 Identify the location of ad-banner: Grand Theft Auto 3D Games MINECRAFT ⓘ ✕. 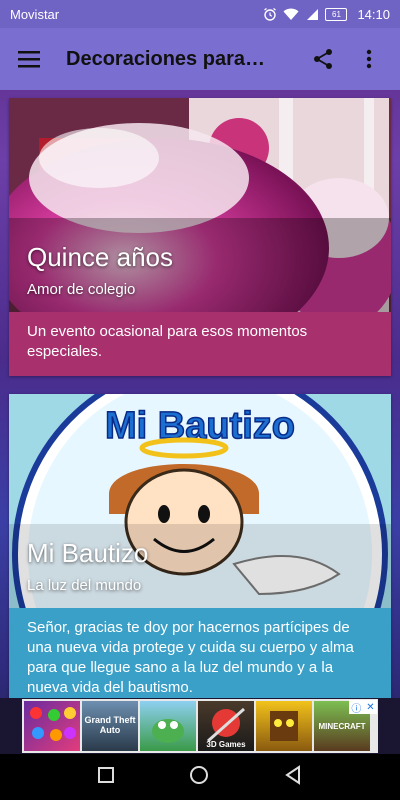
(200, 726).